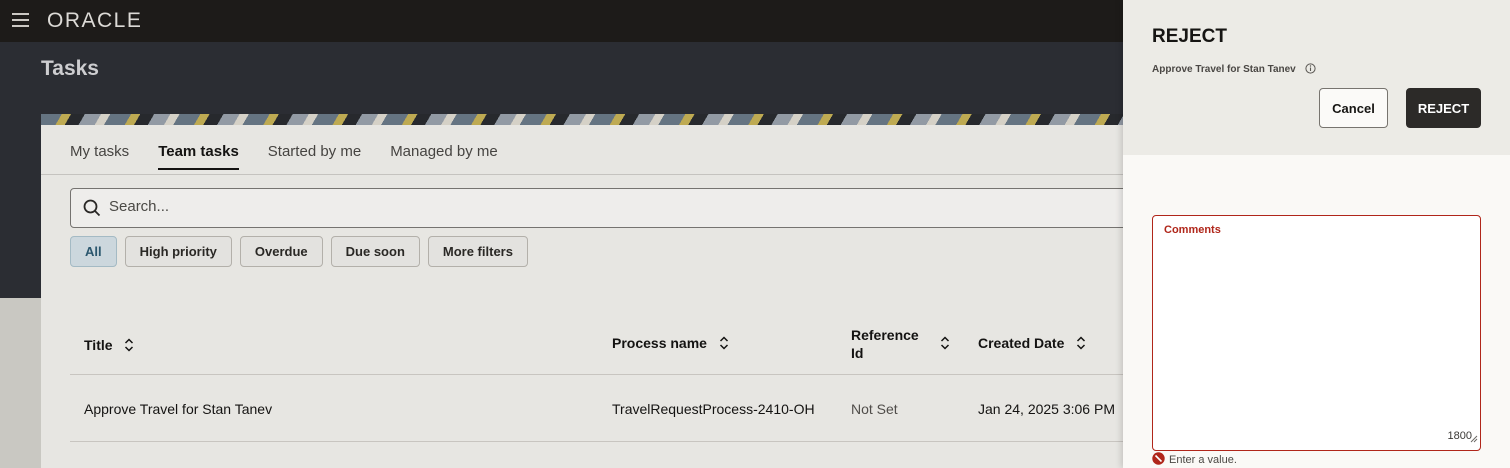 The width and height of the screenshot is (1510, 468). Describe the element at coordinates (1224, 69) in the screenshot. I see `task-name: Approve Travel for Stan Tanev` at that location.